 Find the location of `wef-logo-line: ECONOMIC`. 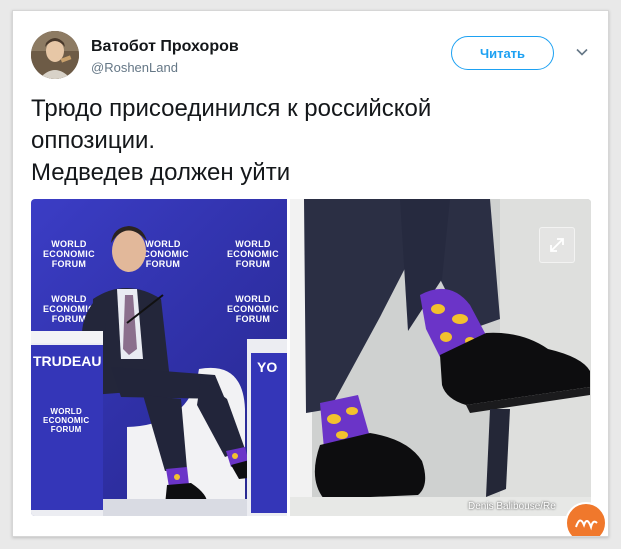

wef-logo-line: ECONOMIC is located at coordinates (66, 420).